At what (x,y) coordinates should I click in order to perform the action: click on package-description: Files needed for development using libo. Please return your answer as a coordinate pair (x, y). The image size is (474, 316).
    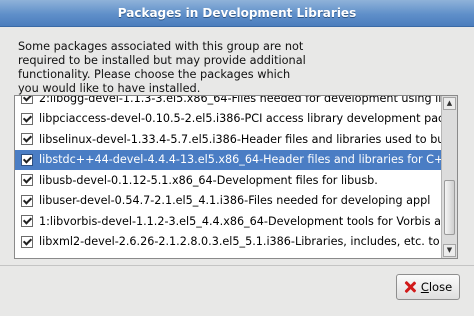
    Looking at the image, I should click on (336, 100).